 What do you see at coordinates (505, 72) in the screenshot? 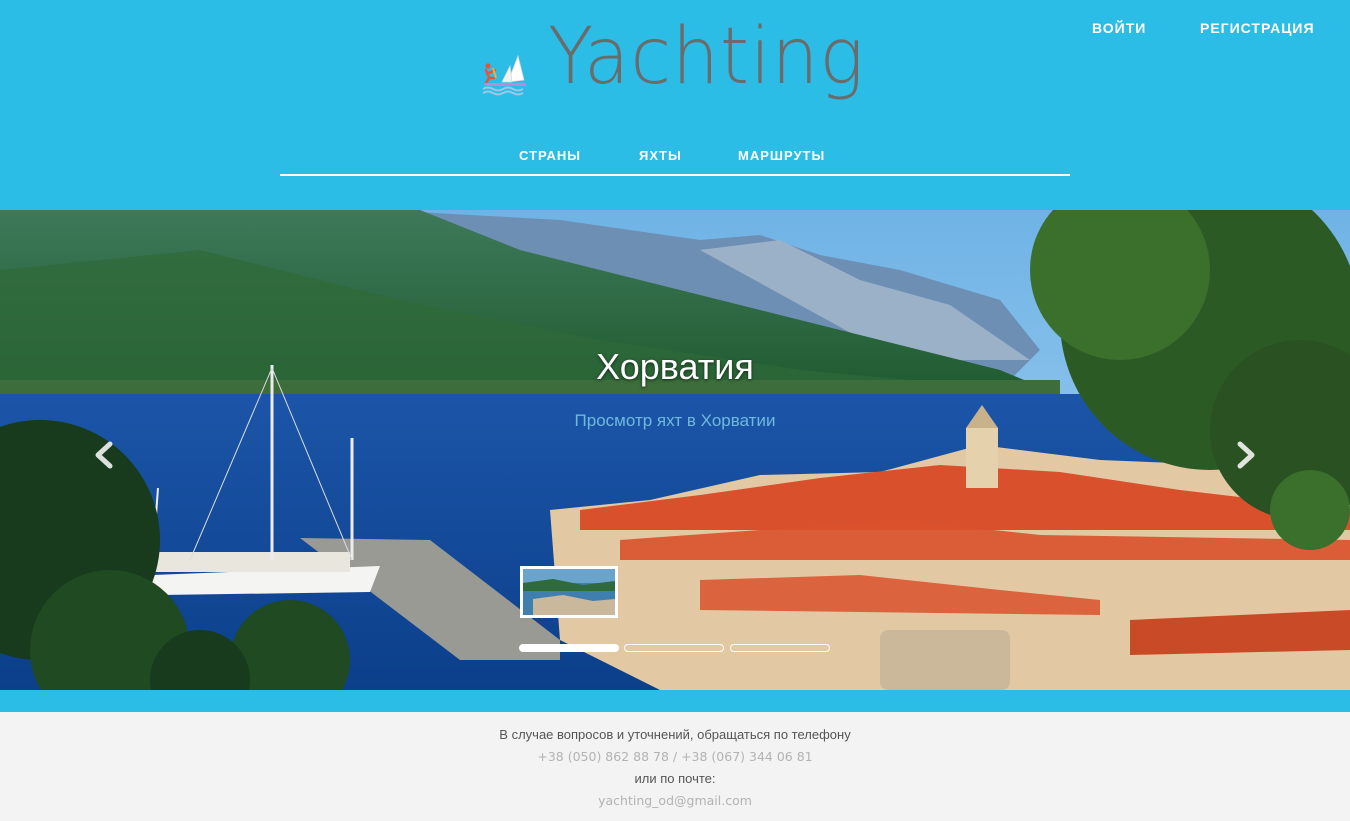
I see `windsurfer-sailboat-icon` at bounding box center [505, 72].